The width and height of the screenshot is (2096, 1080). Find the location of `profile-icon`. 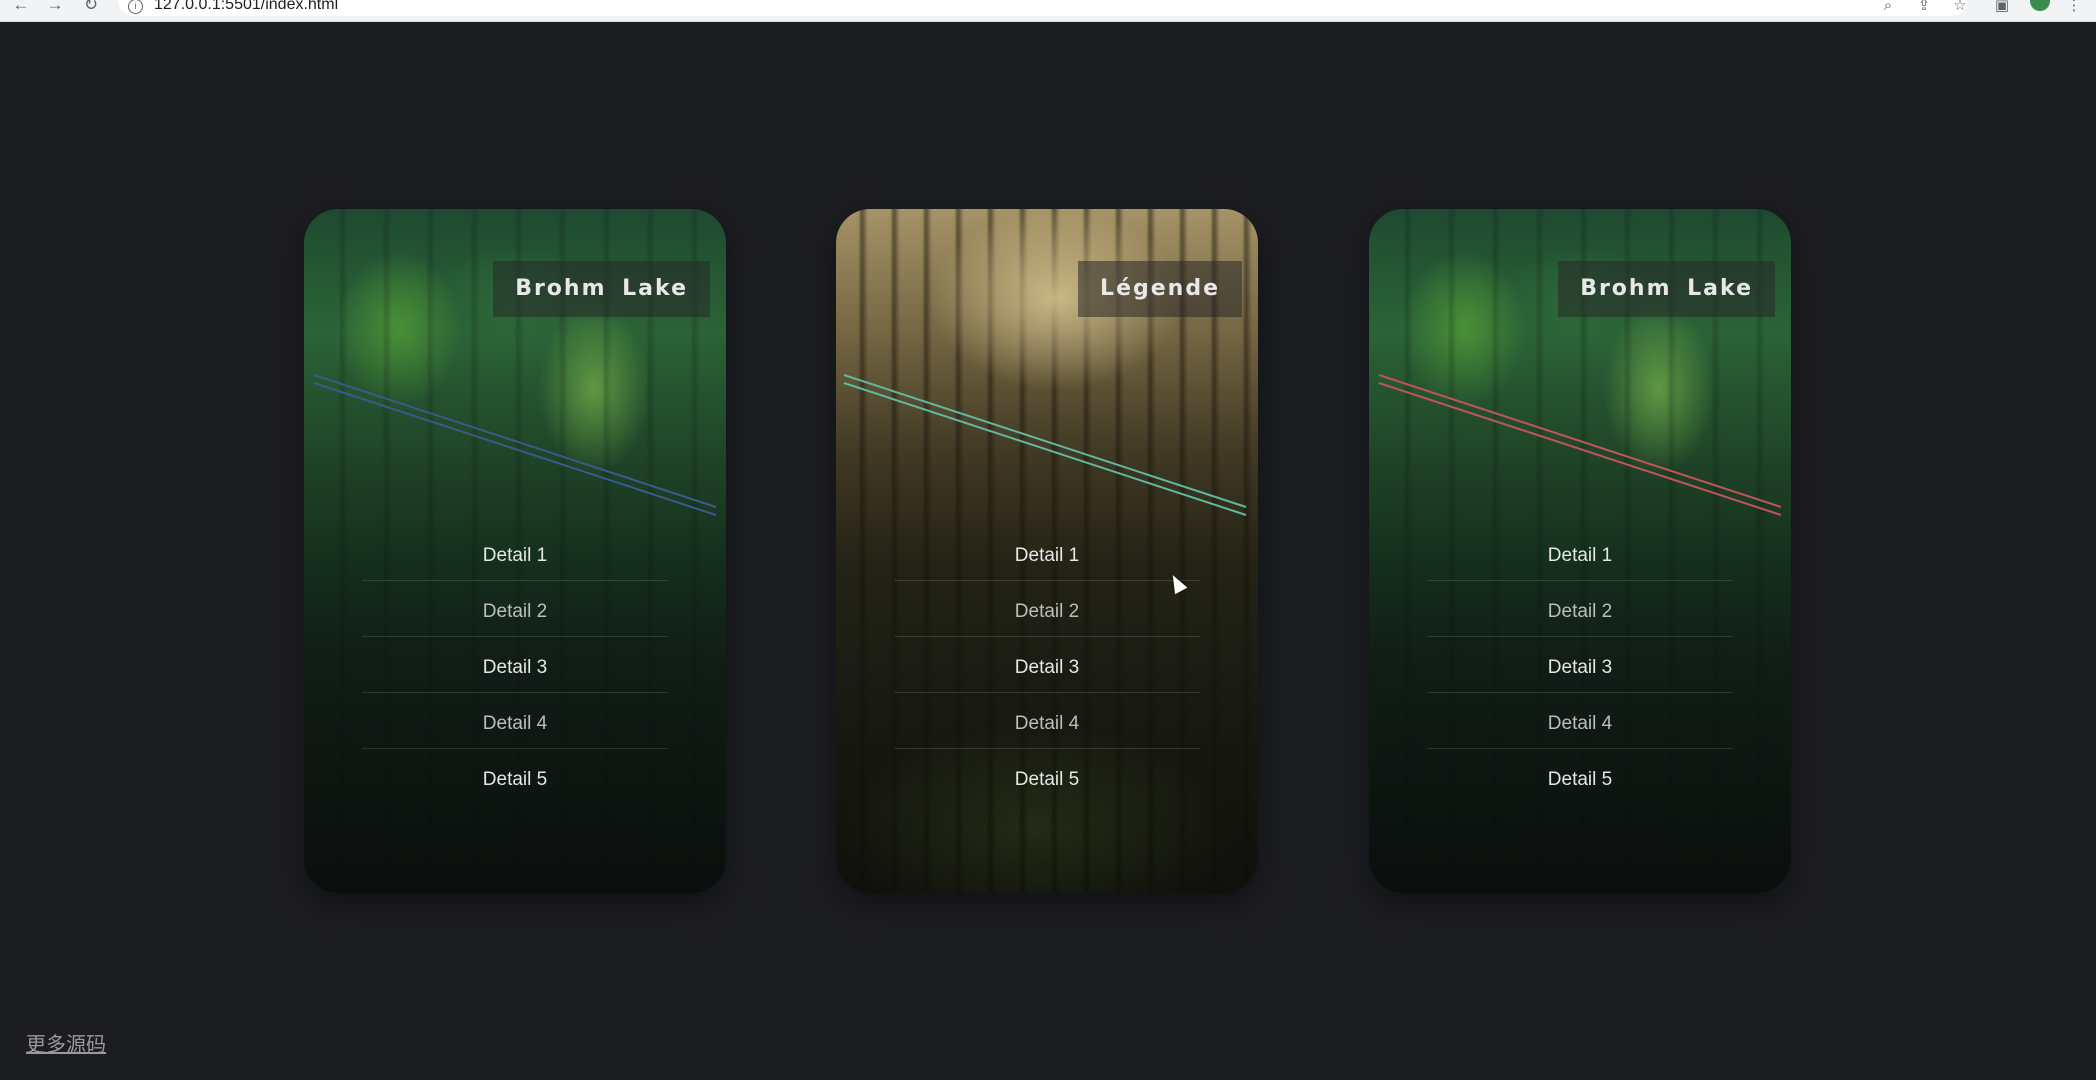

profile-icon is located at coordinates (2040, 5).